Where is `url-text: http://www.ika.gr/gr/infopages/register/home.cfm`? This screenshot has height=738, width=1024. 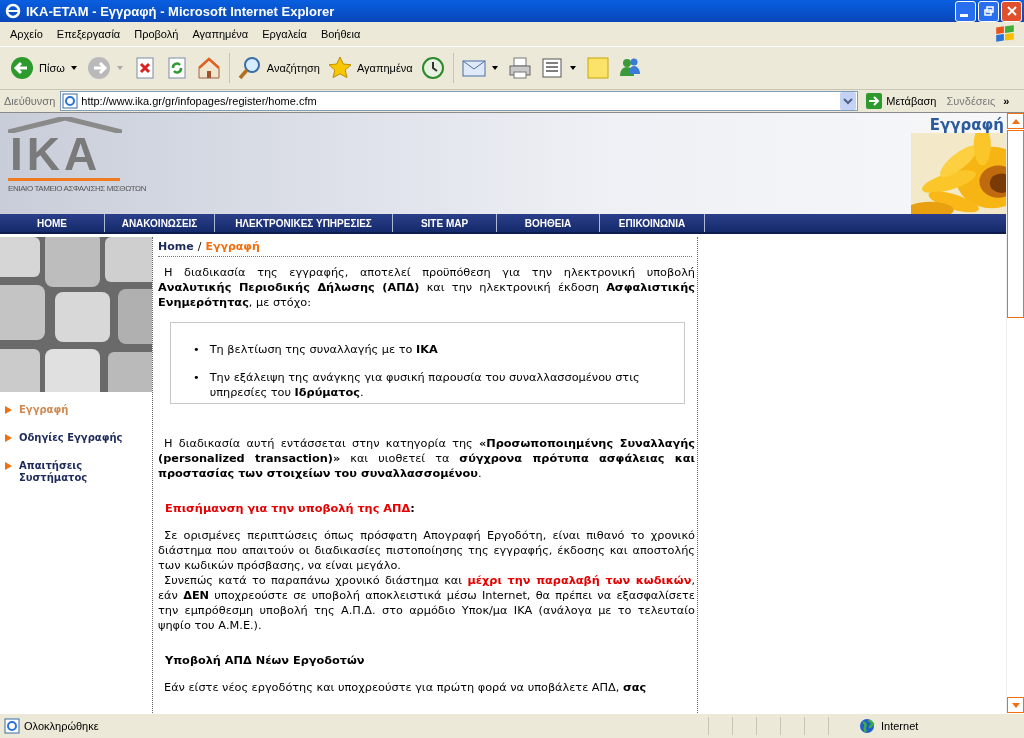 url-text: http://www.ika.gr/gr/infopages/register/home.cfm is located at coordinates (199, 101).